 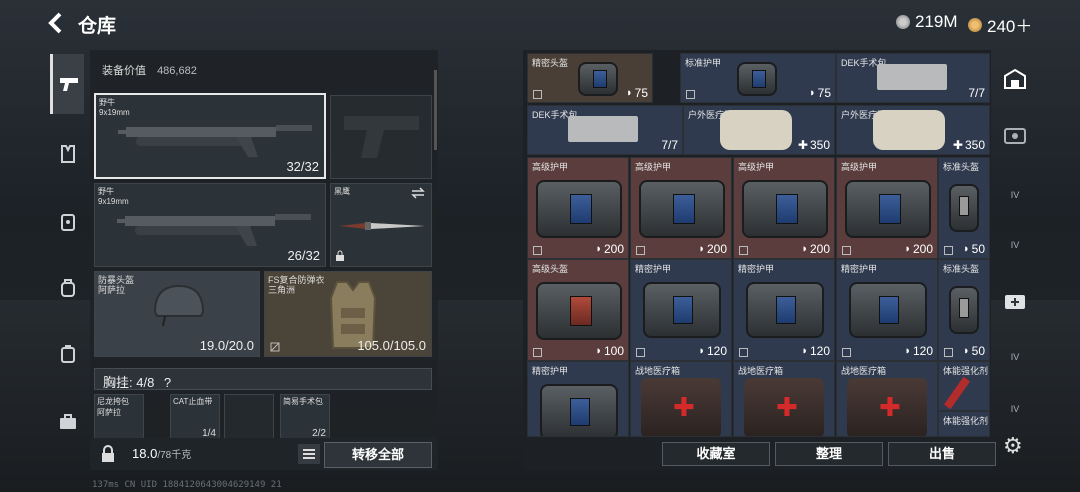 What do you see at coordinates (195, 417) in the screenshot?
I see `chest-item-2: CAT止血带 1/4` at bounding box center [195, 417].